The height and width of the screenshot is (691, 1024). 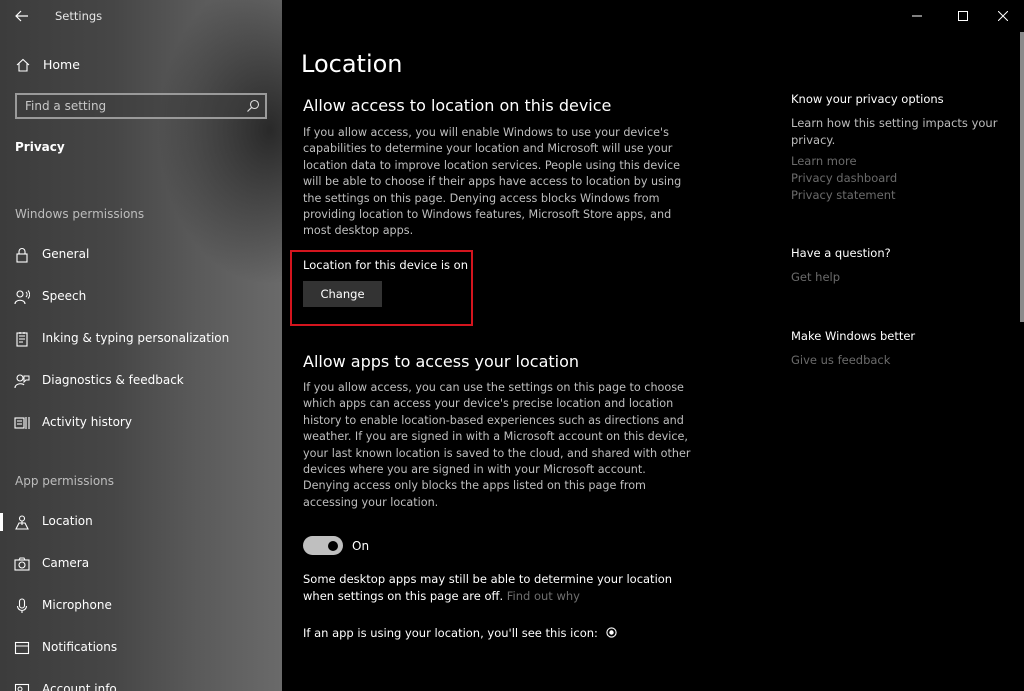 What do you see at coordinates (342, 294) in the screenshot?
I see `change-button: Change` at bounding box center [342, 294].